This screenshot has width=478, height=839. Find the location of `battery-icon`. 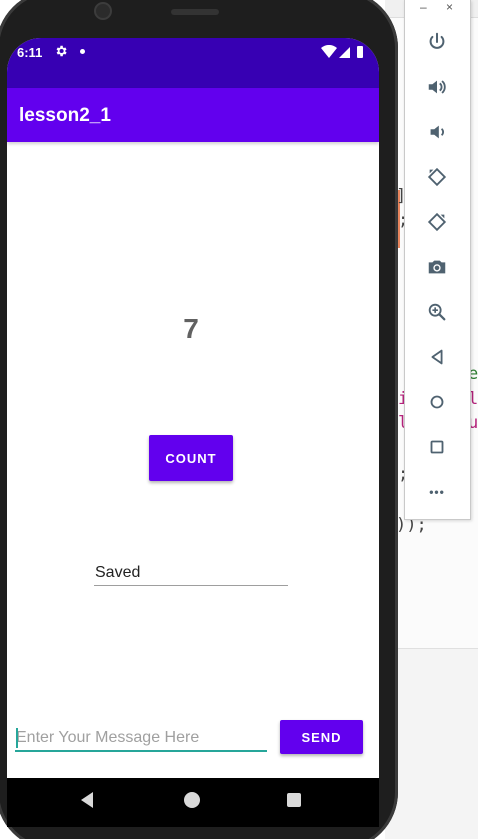

battery-icon is located at coordinates (360, 52).